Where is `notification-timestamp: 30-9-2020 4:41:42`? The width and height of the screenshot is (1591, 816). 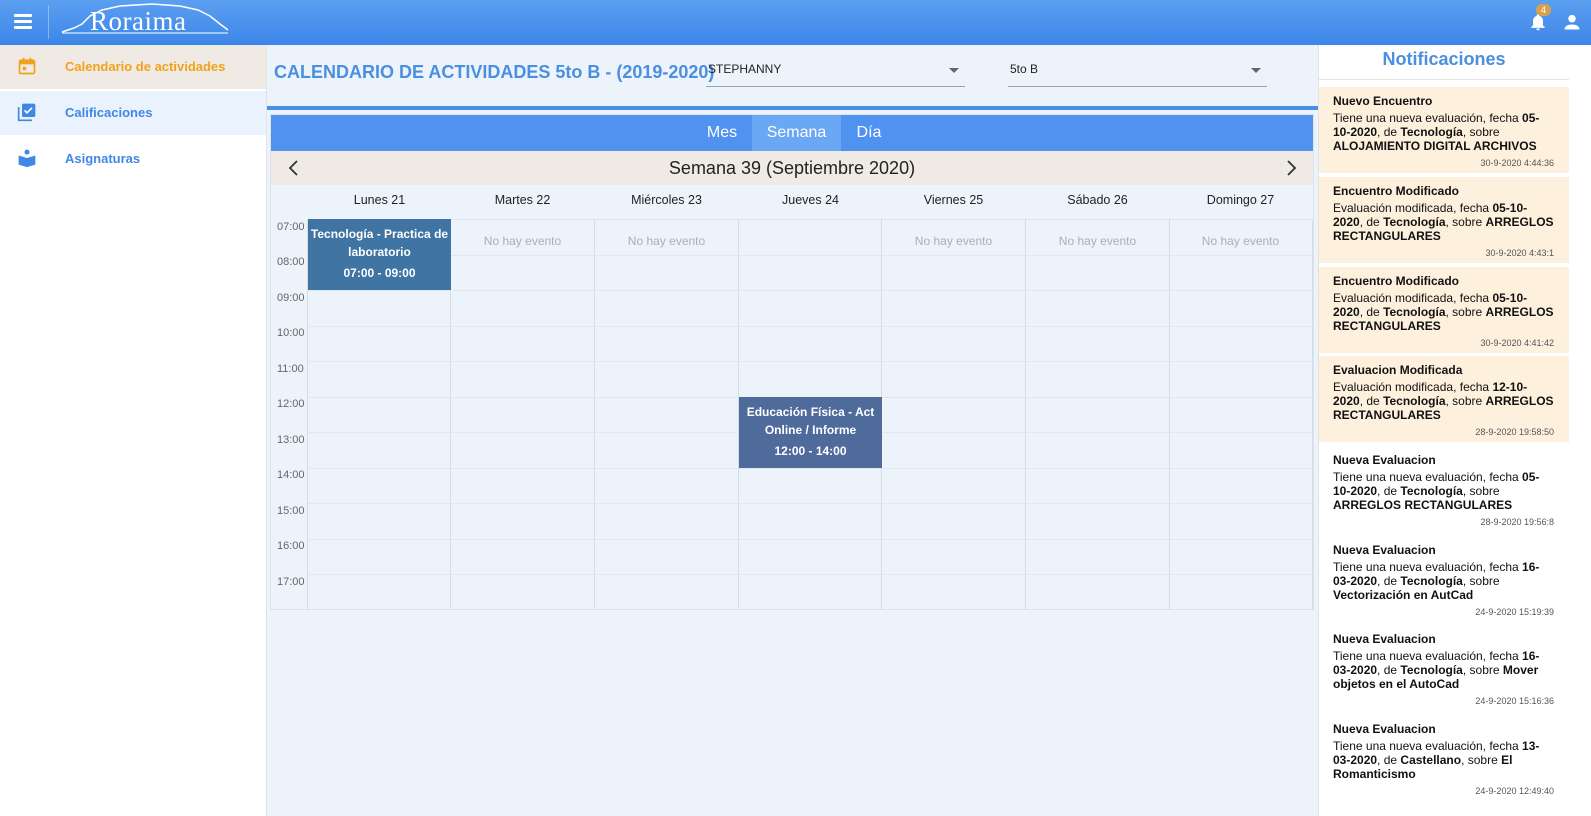 notification-timestamp: 30-9-2020 4:41:42 is located at coordinates (1517, 343).